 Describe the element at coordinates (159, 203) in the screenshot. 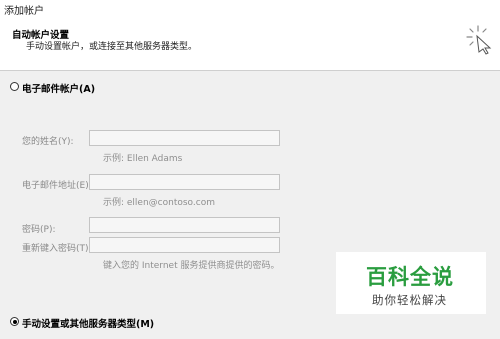

I see `email-hint: 示例: ellen@contoso.com` at that location.